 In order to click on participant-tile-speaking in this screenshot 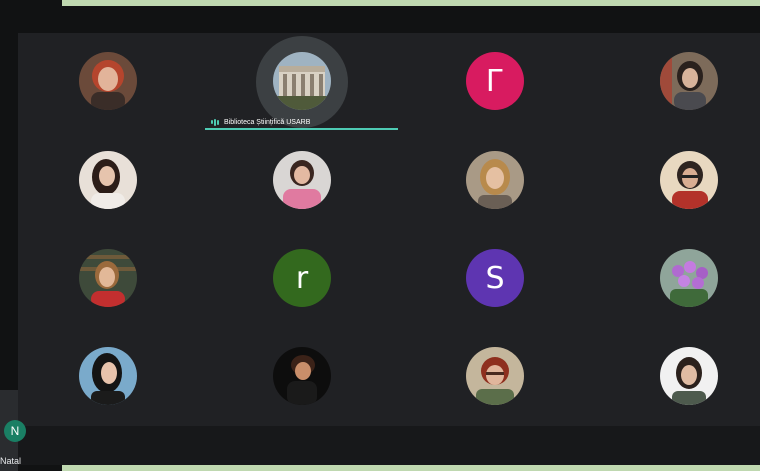, I will do `click(302, 81)`.